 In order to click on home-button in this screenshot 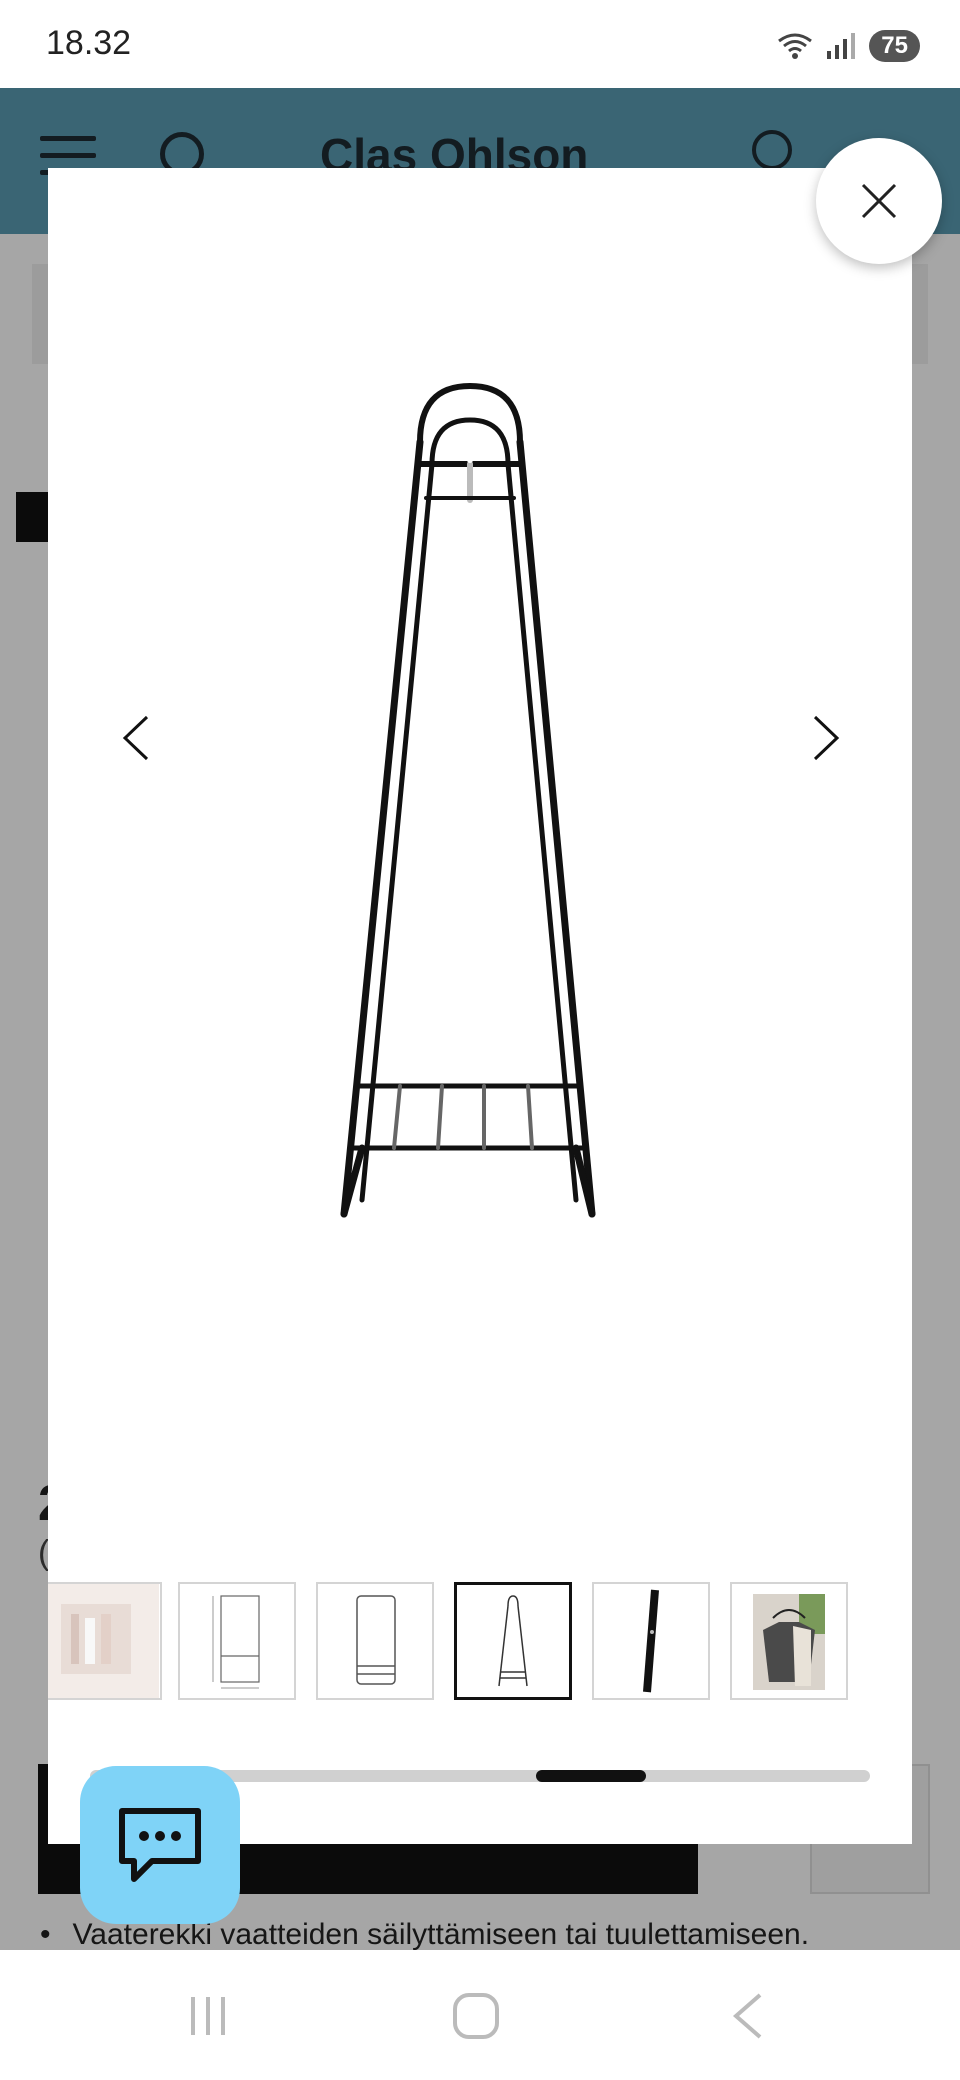, I will do `click(476, 2016)`.